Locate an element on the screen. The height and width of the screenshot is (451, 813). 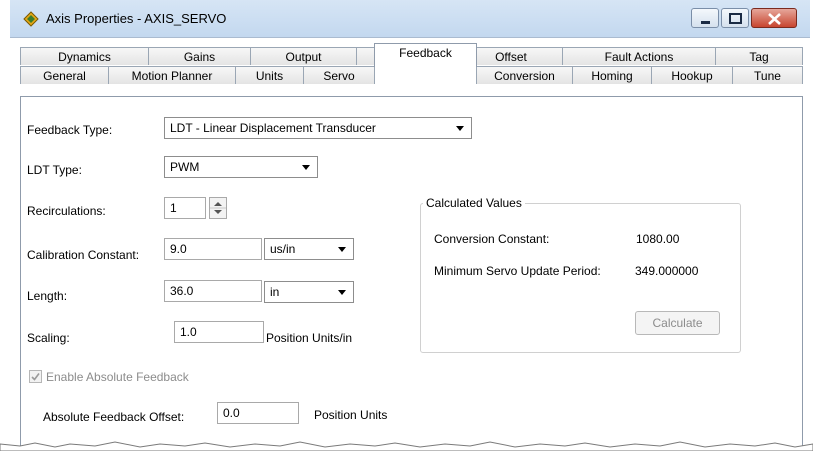
calibration-constant-label: Calibration Constant: is located at coordinates (83, 255).